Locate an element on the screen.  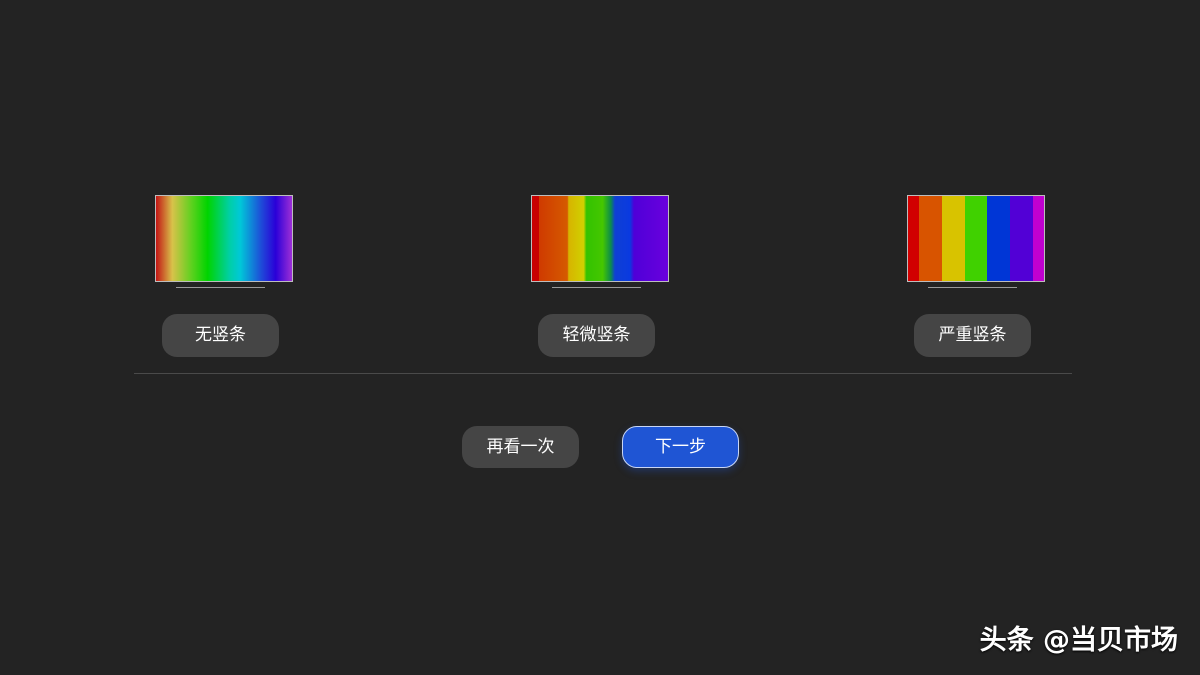
tv-preview-severe-stripes is located at coordinates (976, 238).